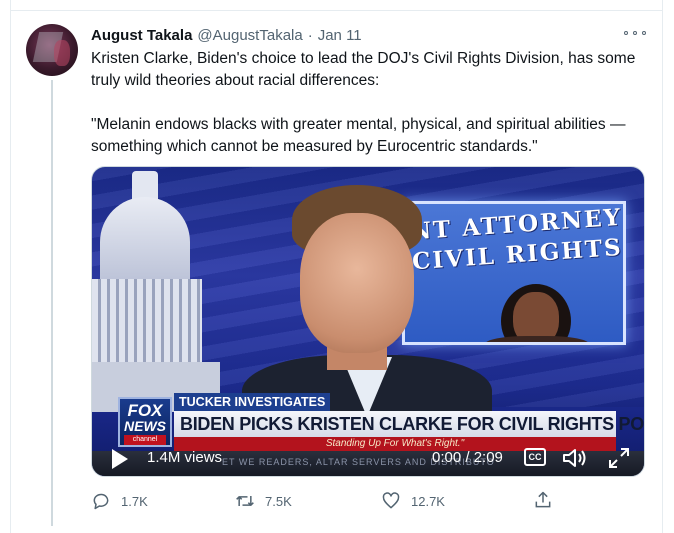 The width and height of the screenshot is (674, 533). I want to click on like-button: 12.7K, so click(413, 501).